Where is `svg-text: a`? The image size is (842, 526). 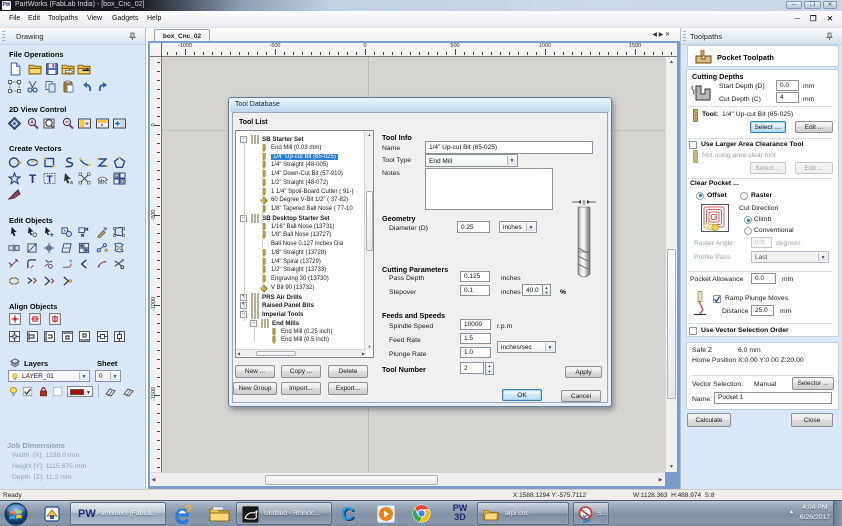 svg-text: a is located at coordinates (71, 182).